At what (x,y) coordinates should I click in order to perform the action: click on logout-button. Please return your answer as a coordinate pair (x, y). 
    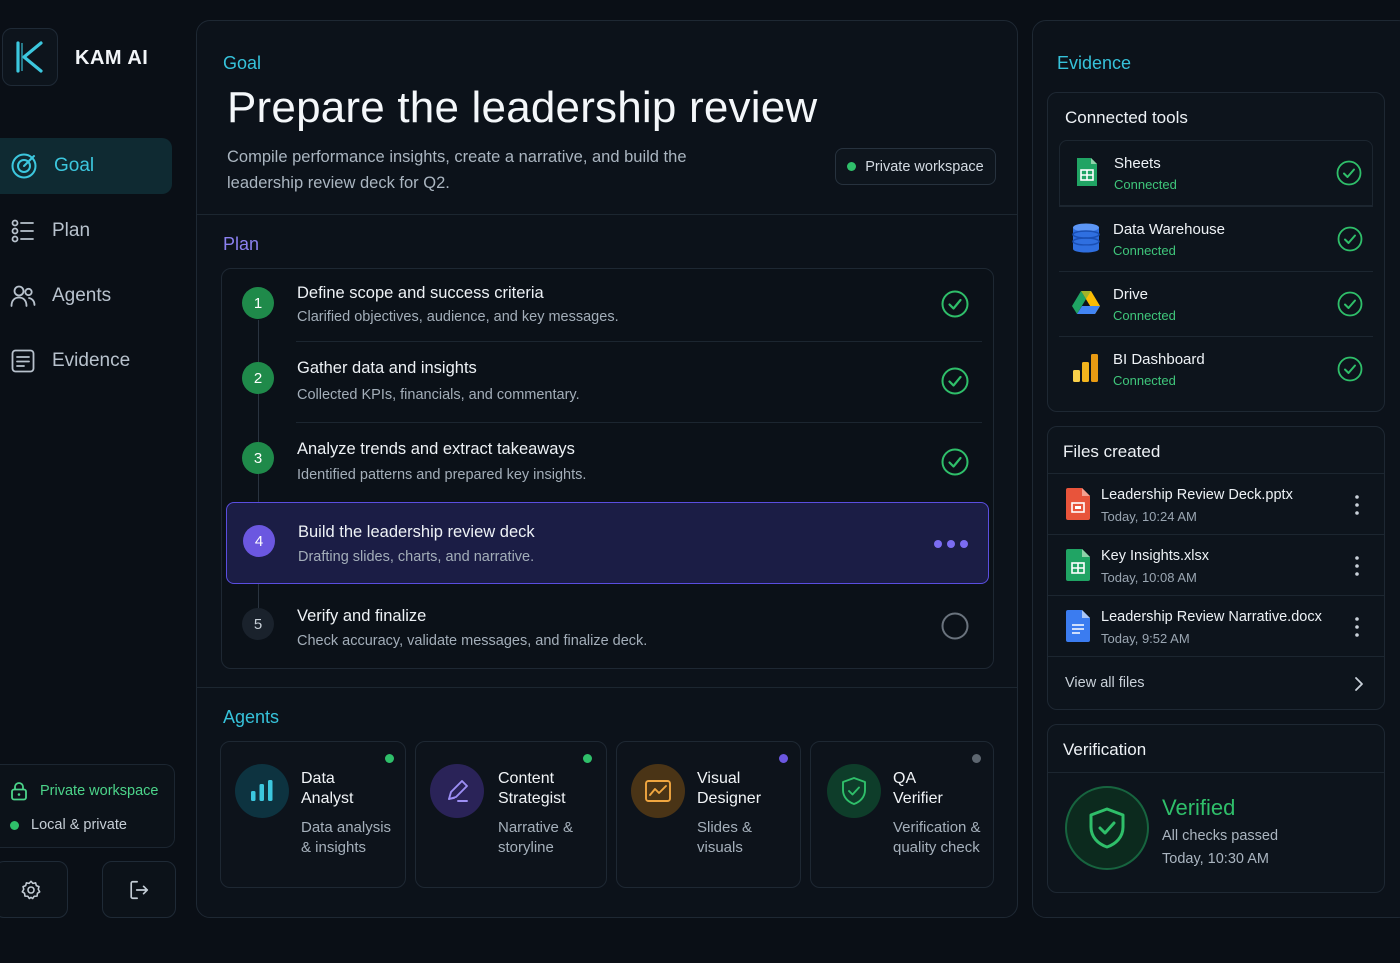
    Looking at the image, I should click on (139, 889).